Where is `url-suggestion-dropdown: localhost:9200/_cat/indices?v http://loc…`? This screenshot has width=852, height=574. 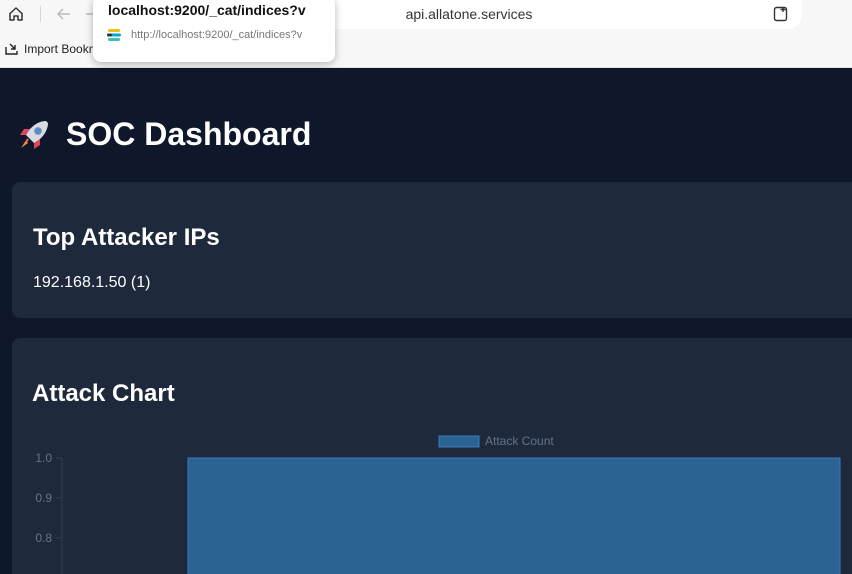
url-suggestion-dropdown: localhost:9200/_cat/indices?v http://loc… is located at coordinates (214, 31).